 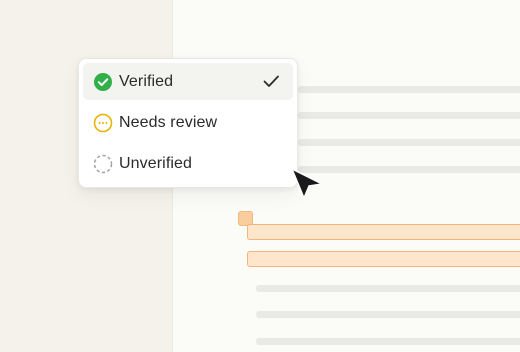 I want to click on mouse-cursor-icon, so click(x=307, y=184).